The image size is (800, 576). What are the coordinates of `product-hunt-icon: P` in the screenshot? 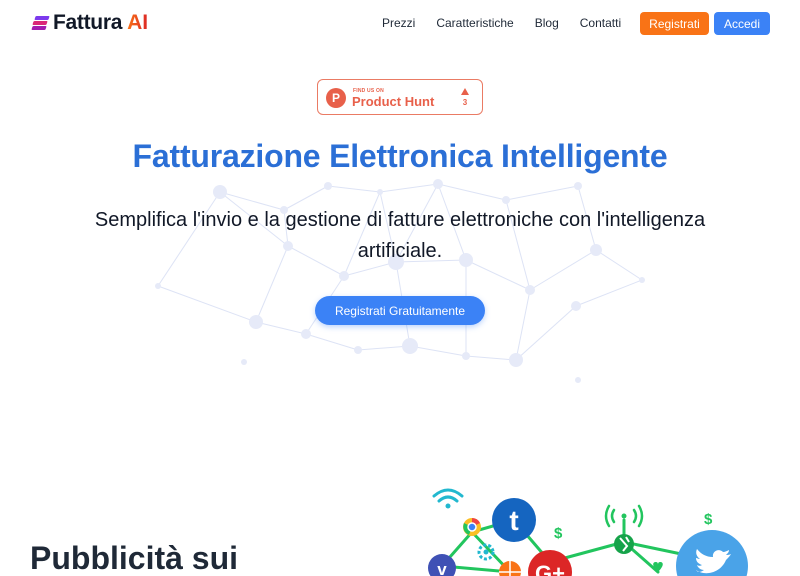 It's located at (336, 98).